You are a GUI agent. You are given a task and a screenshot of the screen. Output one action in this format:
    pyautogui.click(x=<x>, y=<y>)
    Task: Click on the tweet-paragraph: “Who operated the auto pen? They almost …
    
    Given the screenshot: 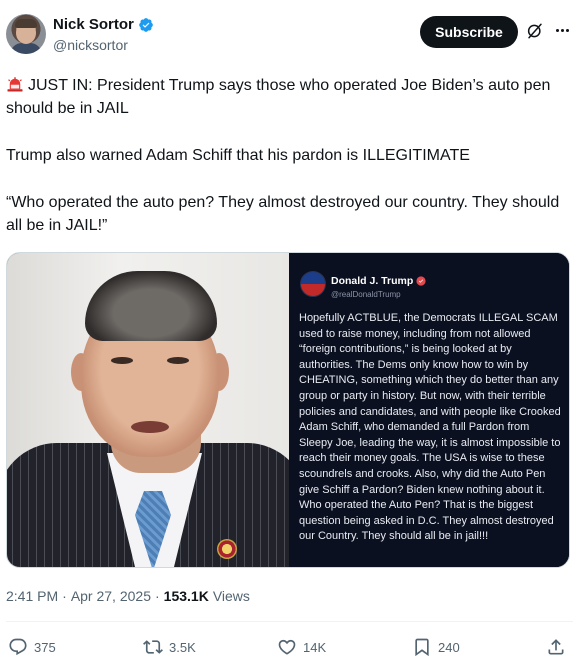 What is the action you would take?
    pyautogui.click(x=283, y=214)
    